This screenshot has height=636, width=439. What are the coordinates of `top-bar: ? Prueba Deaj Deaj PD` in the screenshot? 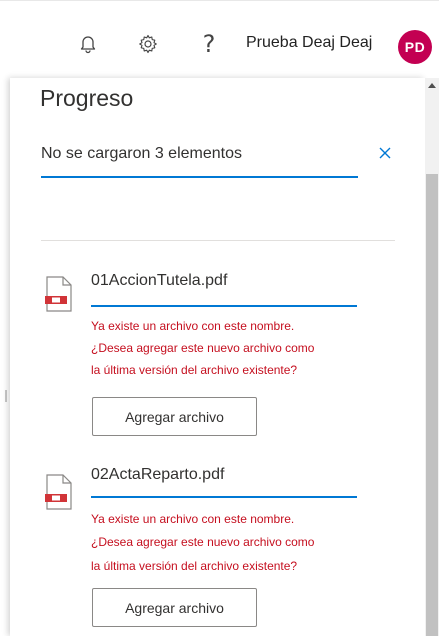 It's located at (219, 43).